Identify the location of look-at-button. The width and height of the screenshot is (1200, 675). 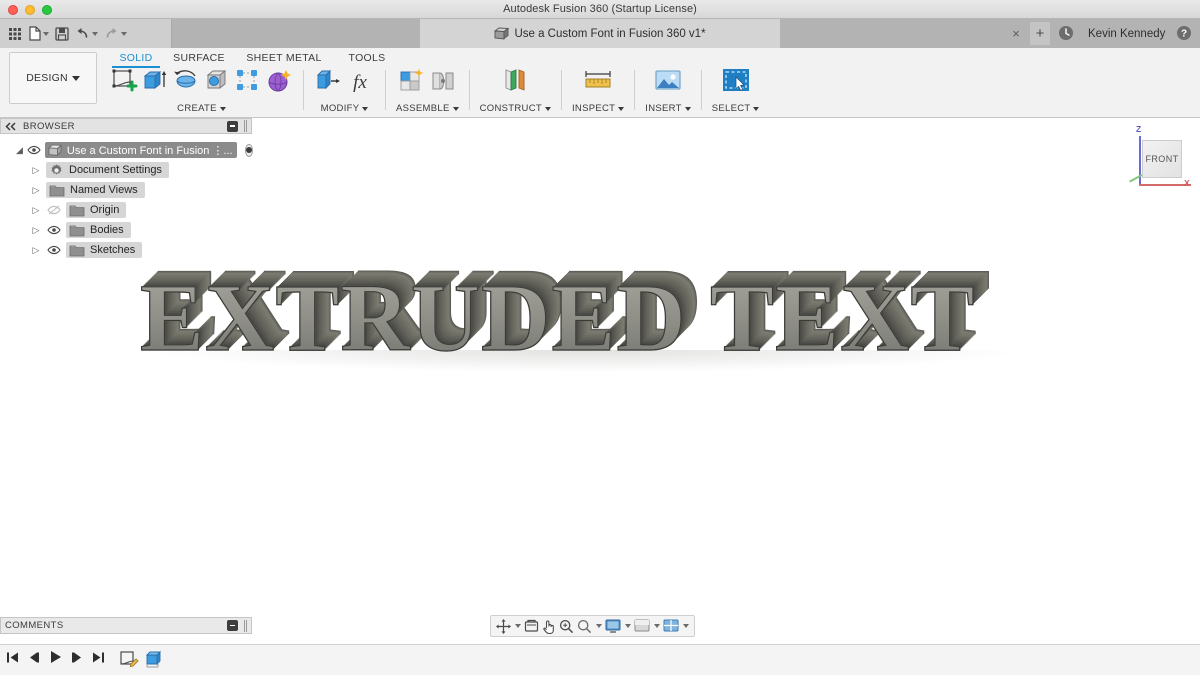
(531, 626).